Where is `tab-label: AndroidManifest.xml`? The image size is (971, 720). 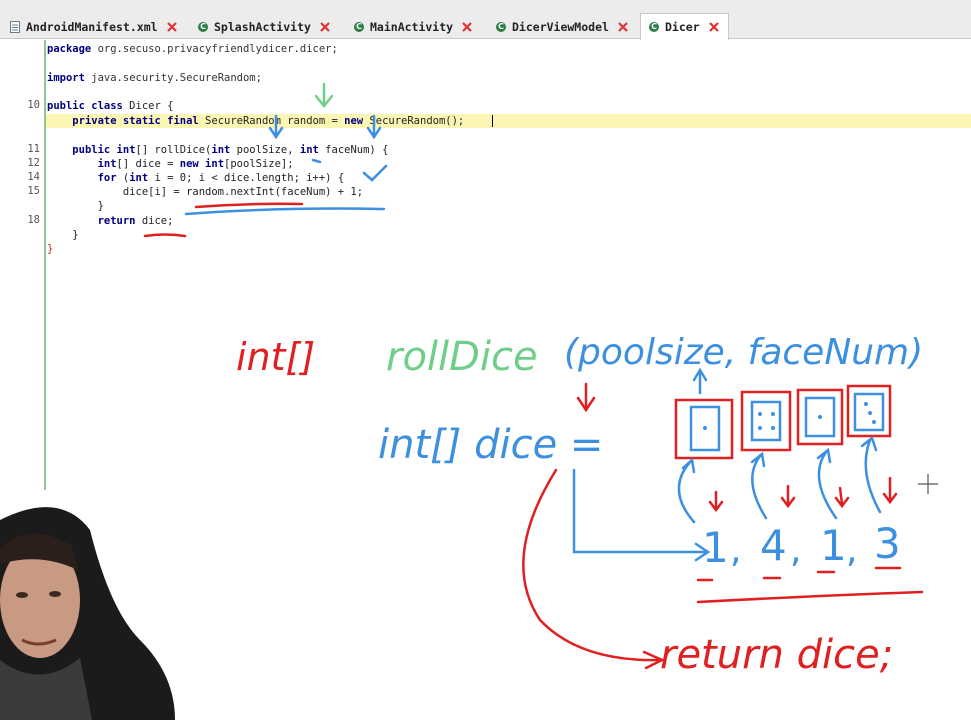 tab-label: AndroidManifest.xml is located at coordinates (92, 26).